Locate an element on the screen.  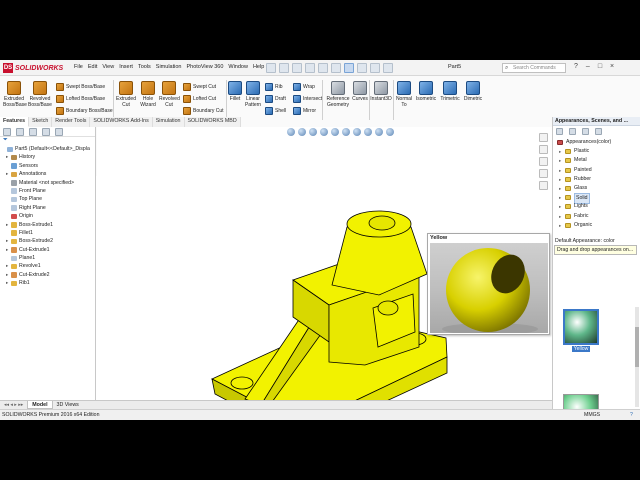
menu-help: Help is located at coordinates (258, 67).